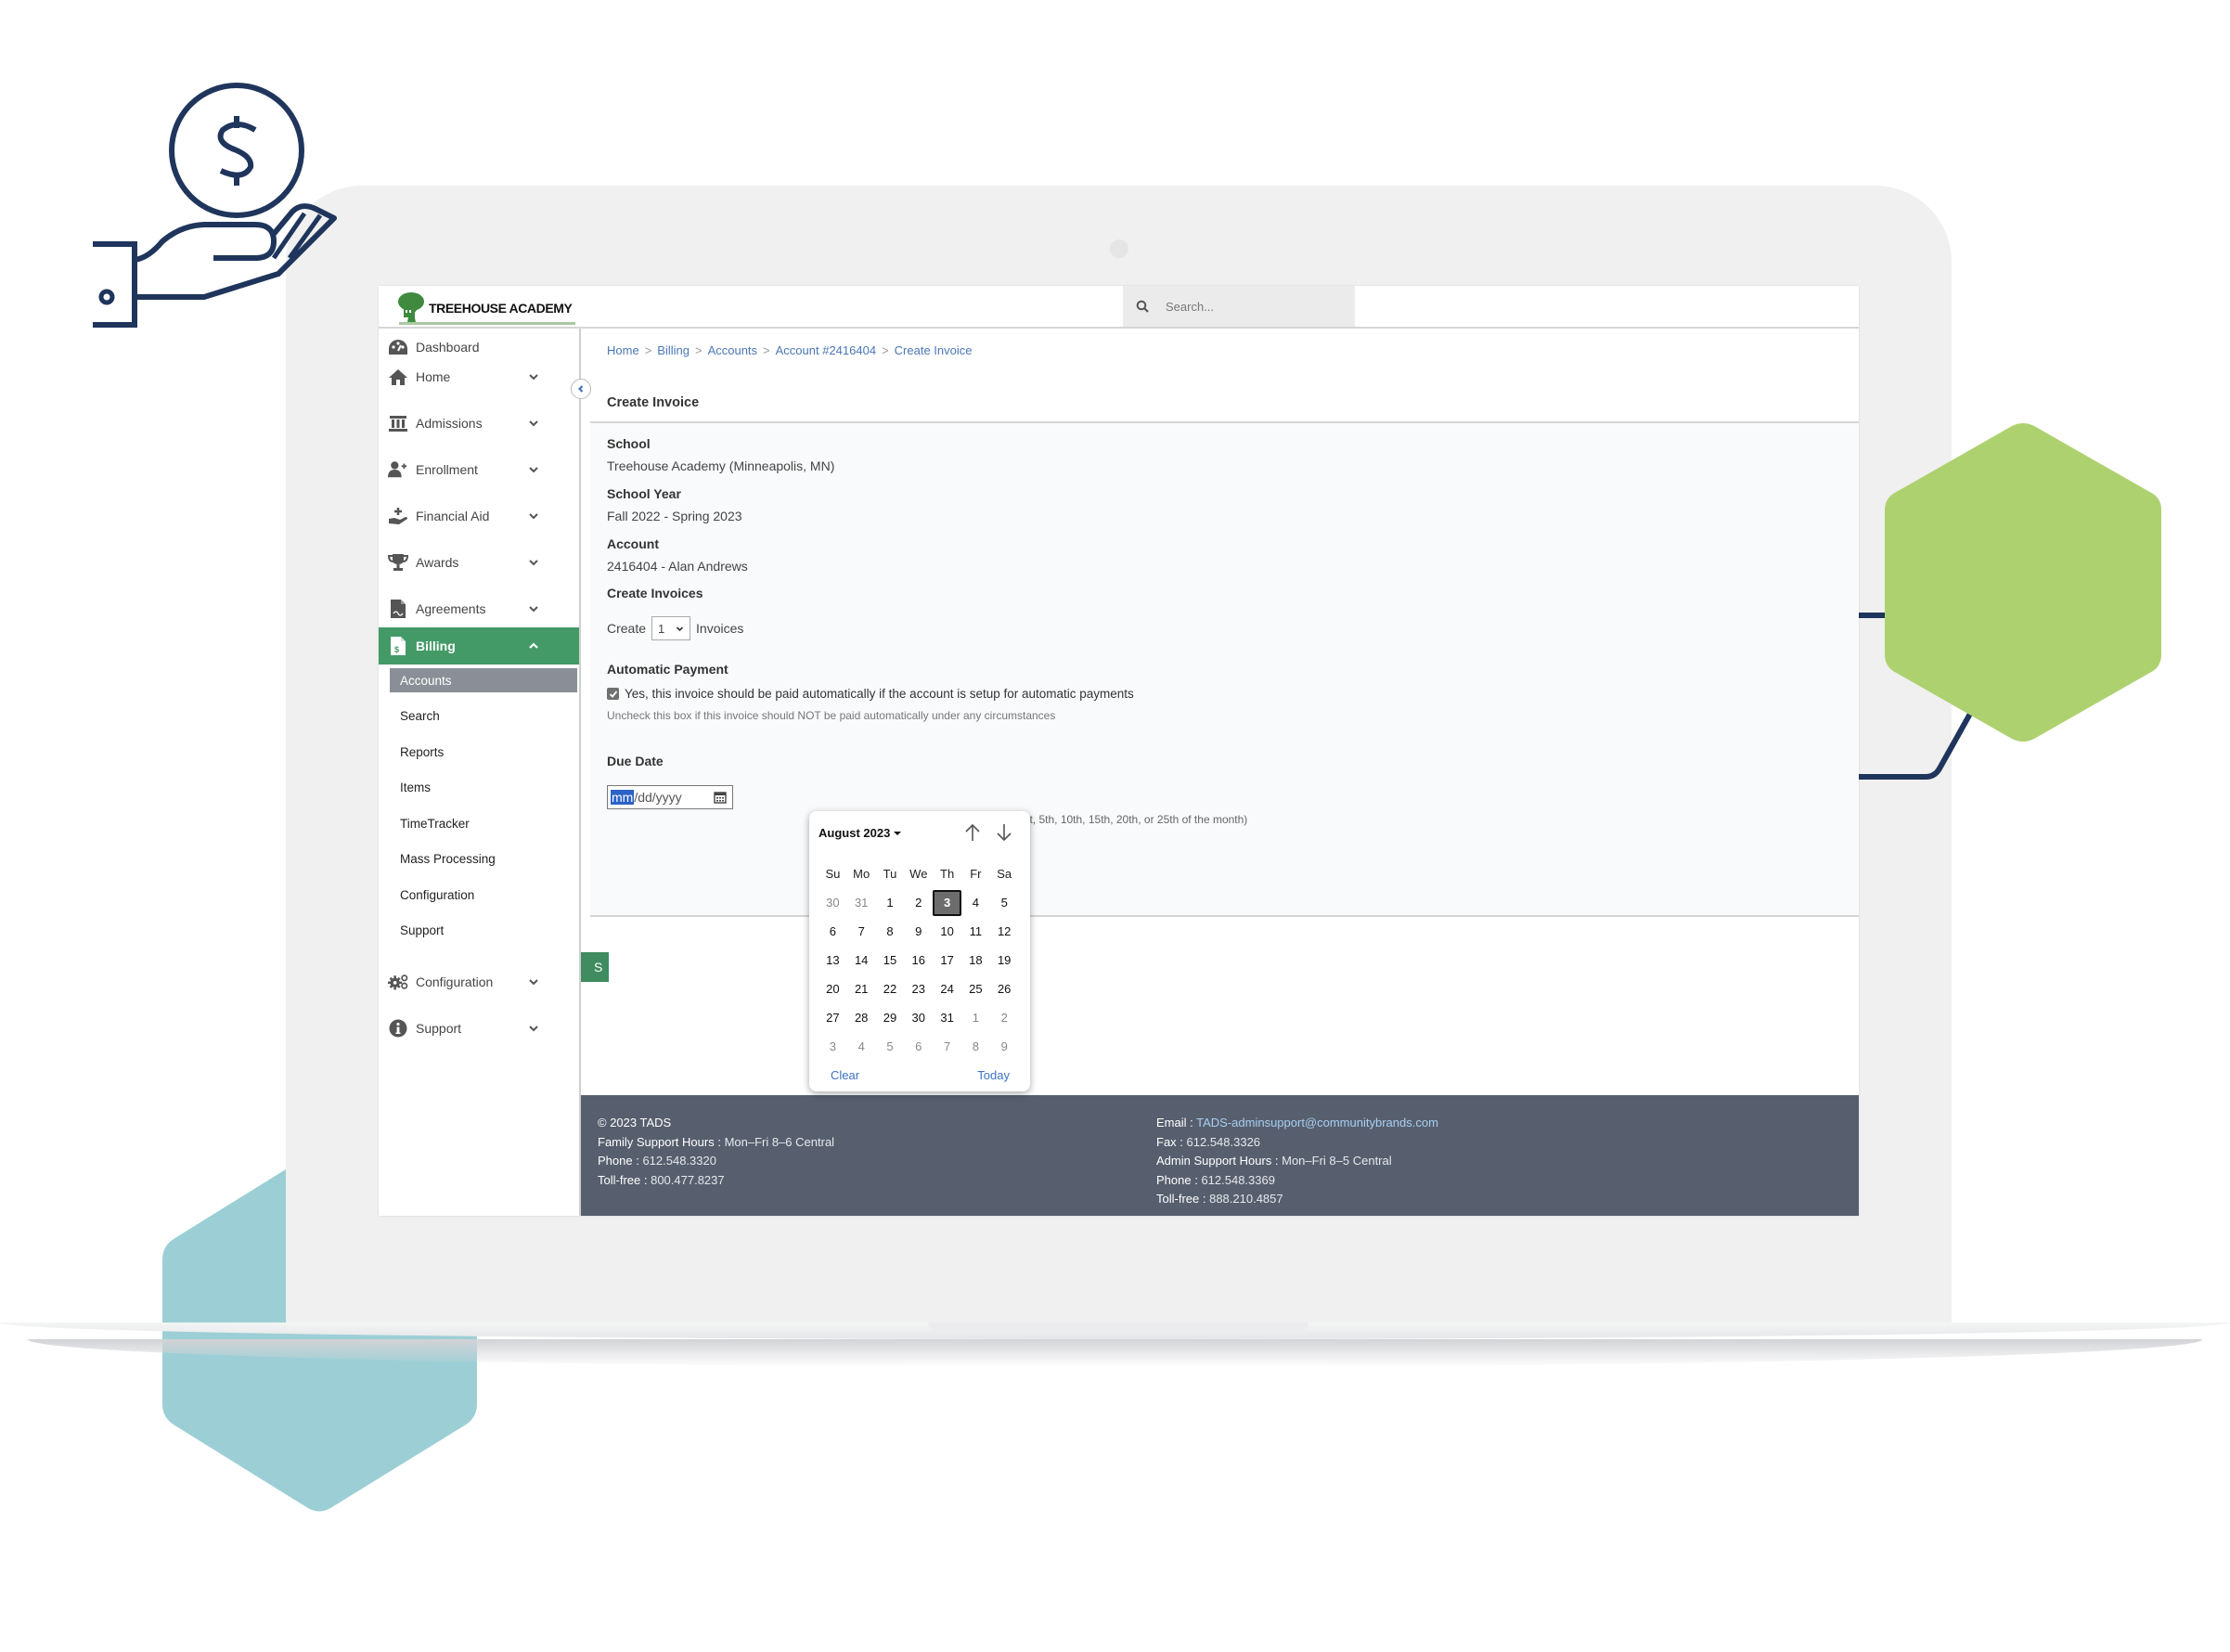 Image resolution: width=2230 pixels, height=1652 pixels. Describe the element at coordinates (890, 989) in the screenshot. I see `calendar-day: 22` at that location.